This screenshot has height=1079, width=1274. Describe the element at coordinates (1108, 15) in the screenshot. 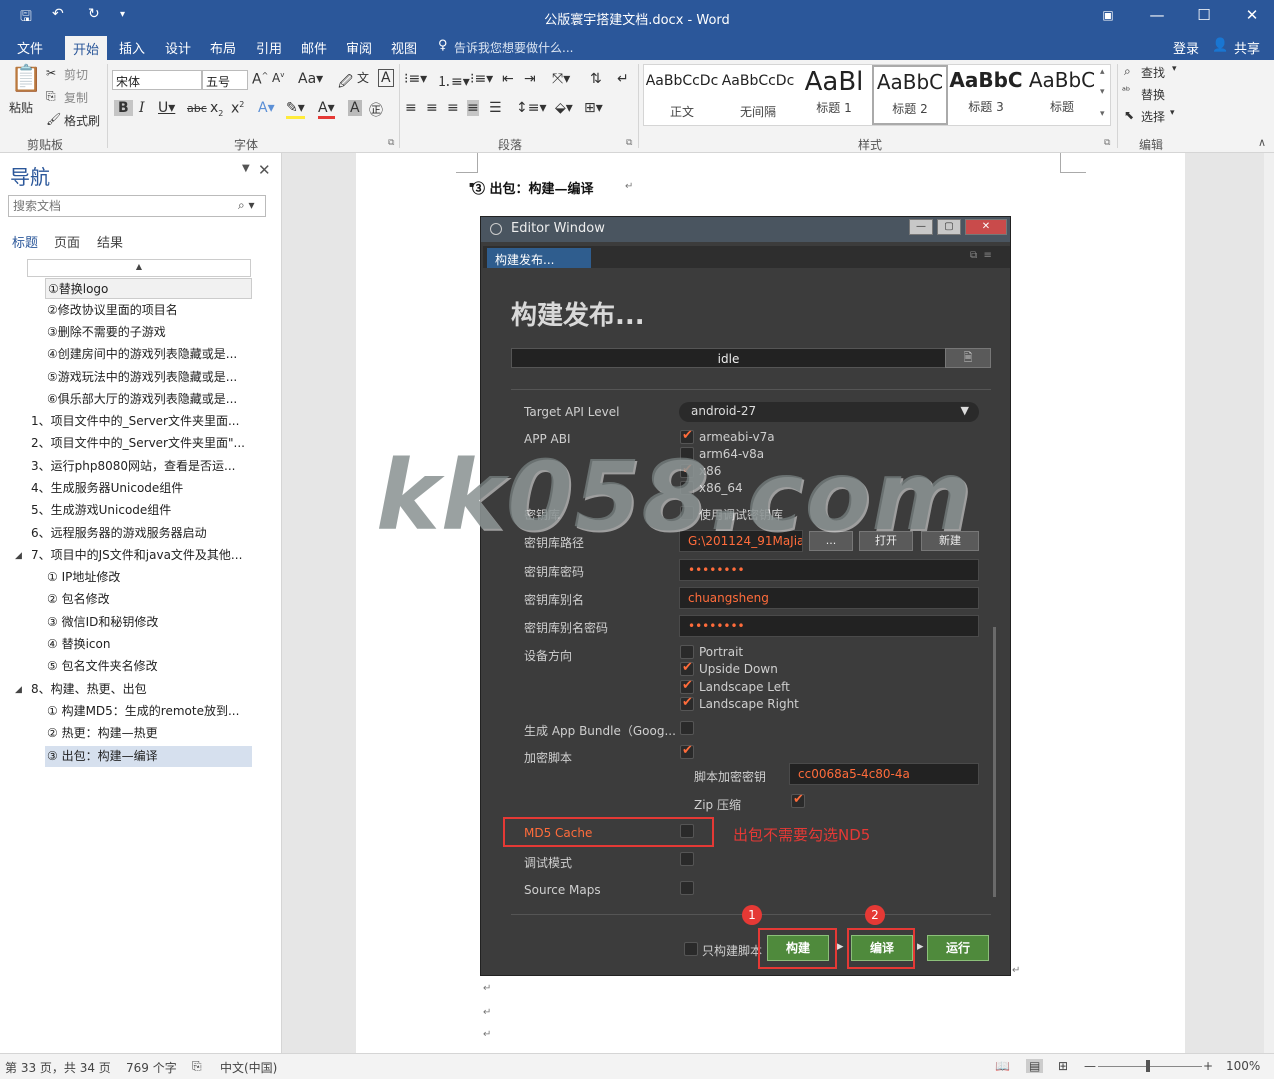

I see `ribbon-display-options-icon: ▣` at that location.